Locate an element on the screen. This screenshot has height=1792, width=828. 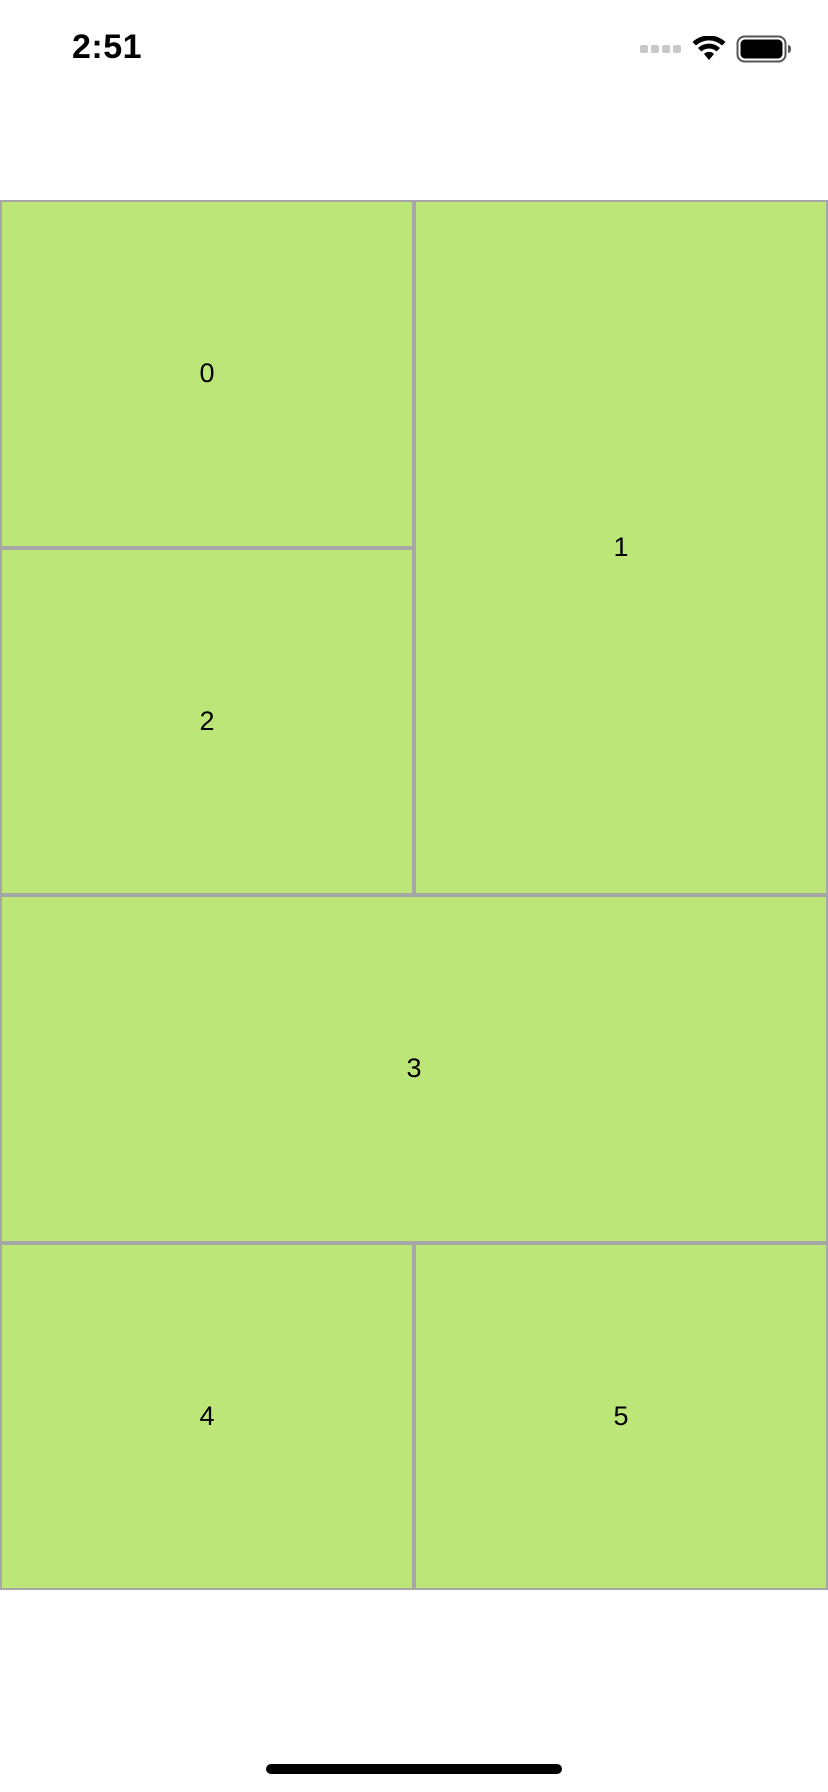
battery-icon is located at coordinates (763, 49).